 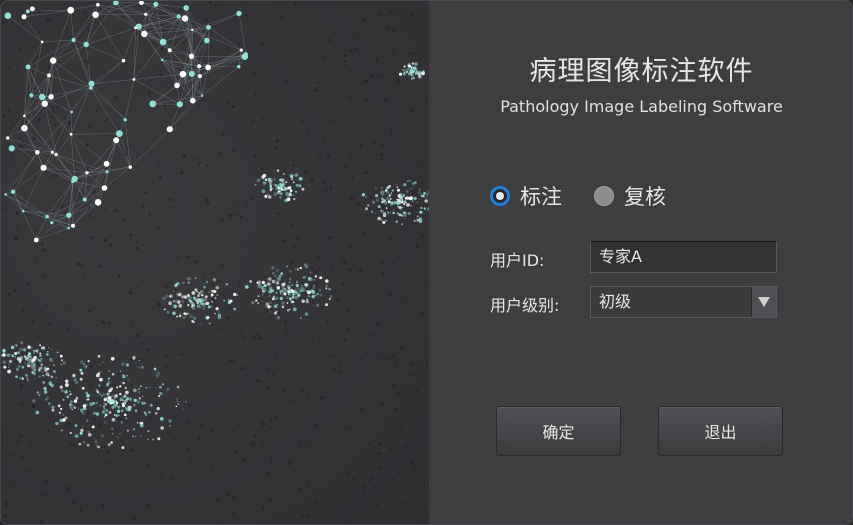 I want to click on radio-unchecked-icon, so click(x=604, y=196).